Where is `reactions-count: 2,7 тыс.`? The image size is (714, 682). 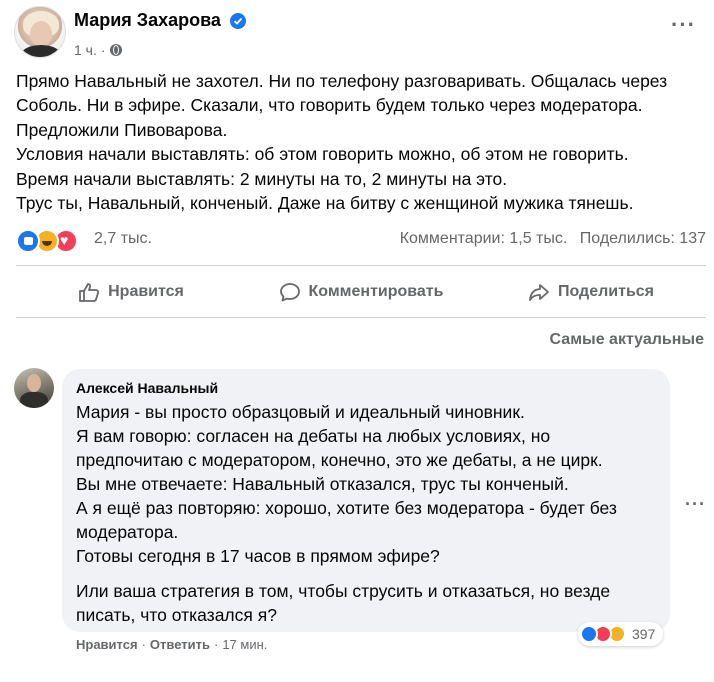
reactions-count: 2,7 тыс. is located at coordinates (123, 239).